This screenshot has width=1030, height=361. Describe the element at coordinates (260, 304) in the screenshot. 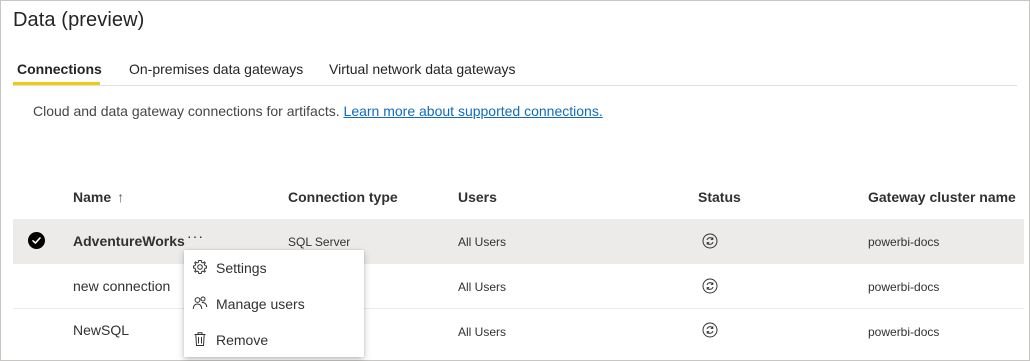

I see `menu-item-label: Manage users` at that location.